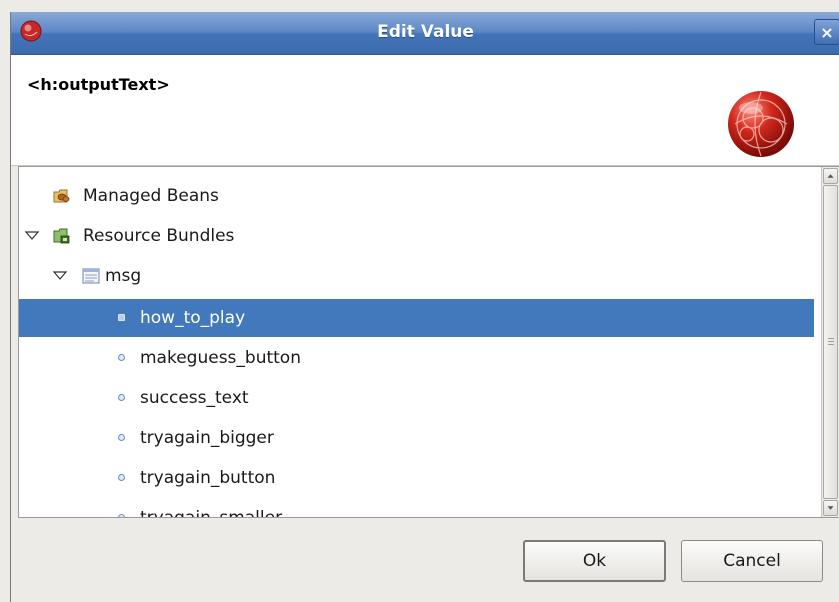 This screenshot has height=602, width=839. What do you see at coordinates (416, 438) in the screenshot?
I see `tree-item-tryagain-bigger: tryagain_bigger` at bounding box center [416, 438].